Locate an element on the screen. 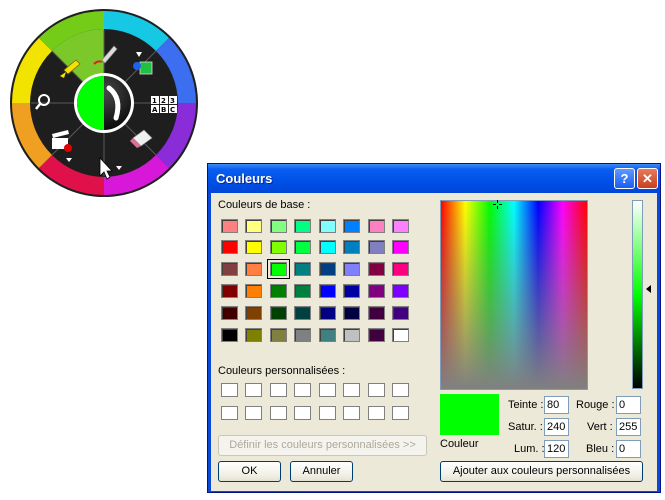 The image size is (665, 500). color-hub is located at coordinates (104, 103).